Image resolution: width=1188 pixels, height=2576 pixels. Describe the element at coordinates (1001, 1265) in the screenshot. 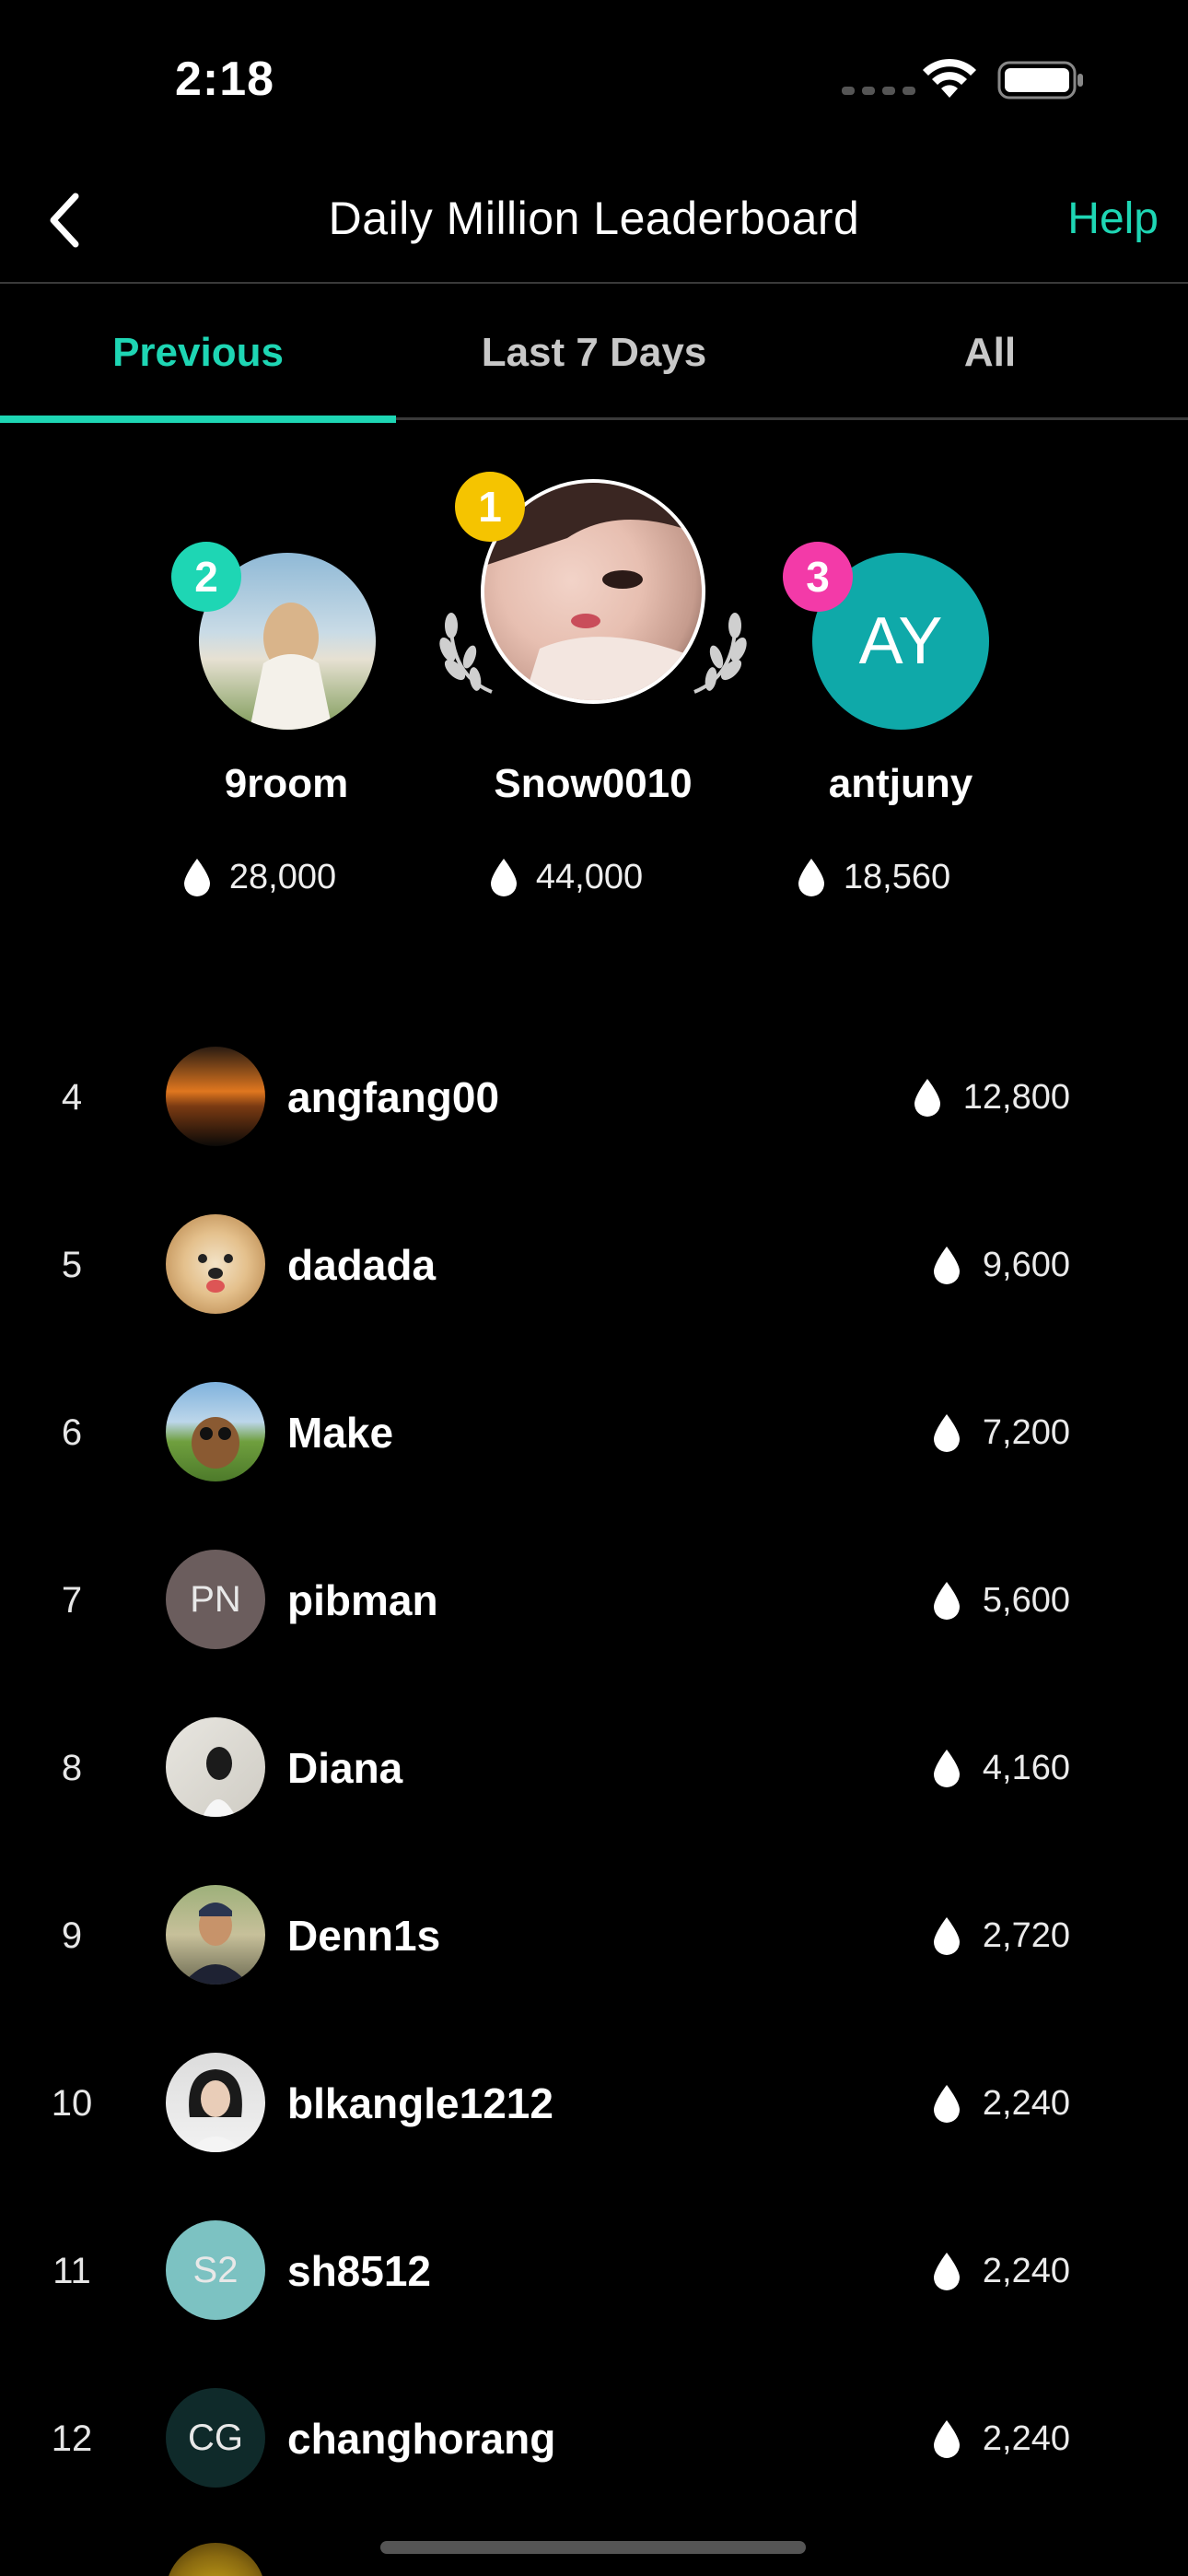

I see `score: 9,600` at that location.